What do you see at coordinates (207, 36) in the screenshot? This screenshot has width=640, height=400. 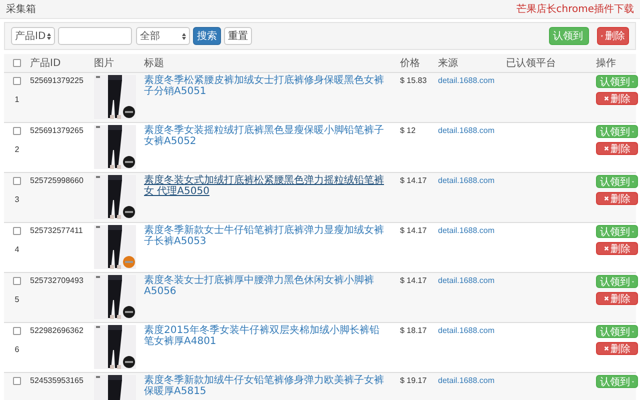 I see `search-button: 搜索` at bounding box center [207, 36].